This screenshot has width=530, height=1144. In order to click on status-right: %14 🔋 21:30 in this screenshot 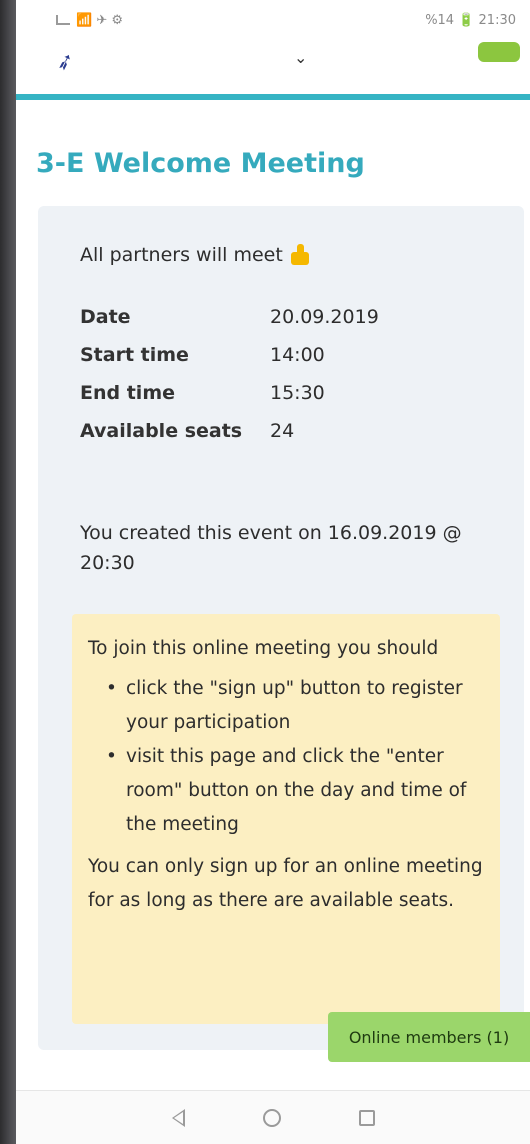, I will do `click(470, 20)`.